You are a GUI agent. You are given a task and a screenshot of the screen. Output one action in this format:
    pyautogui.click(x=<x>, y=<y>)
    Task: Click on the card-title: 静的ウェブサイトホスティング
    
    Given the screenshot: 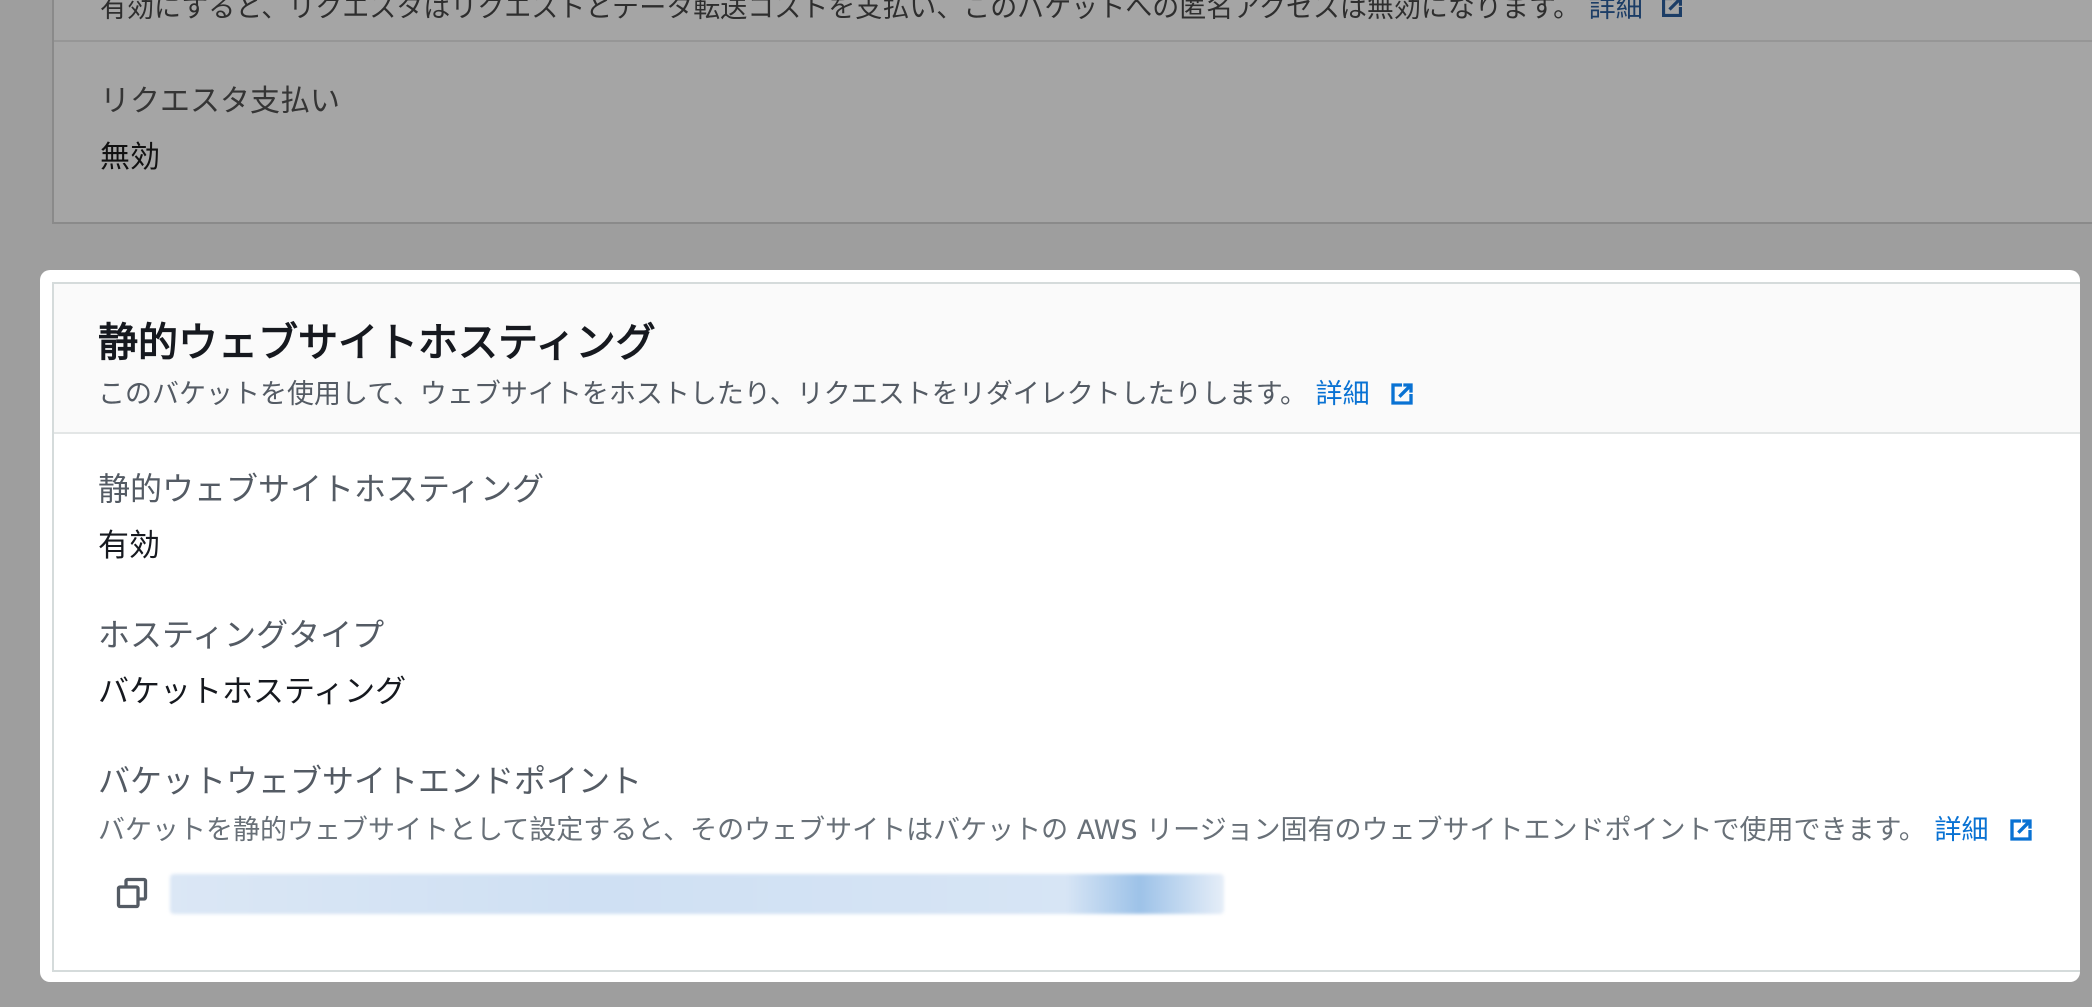 What is the action you would take?
    pyautogui.click(x=377, y=343)
    